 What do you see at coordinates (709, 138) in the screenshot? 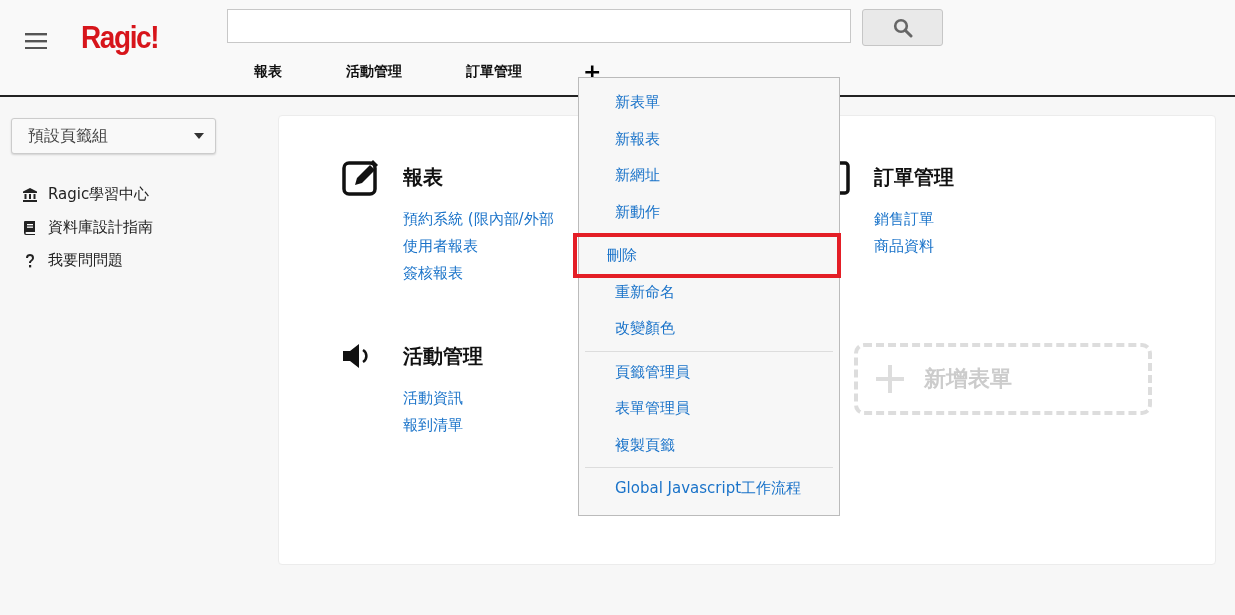
I see `menu-item: 新報表` at bounding box center [709, 138].